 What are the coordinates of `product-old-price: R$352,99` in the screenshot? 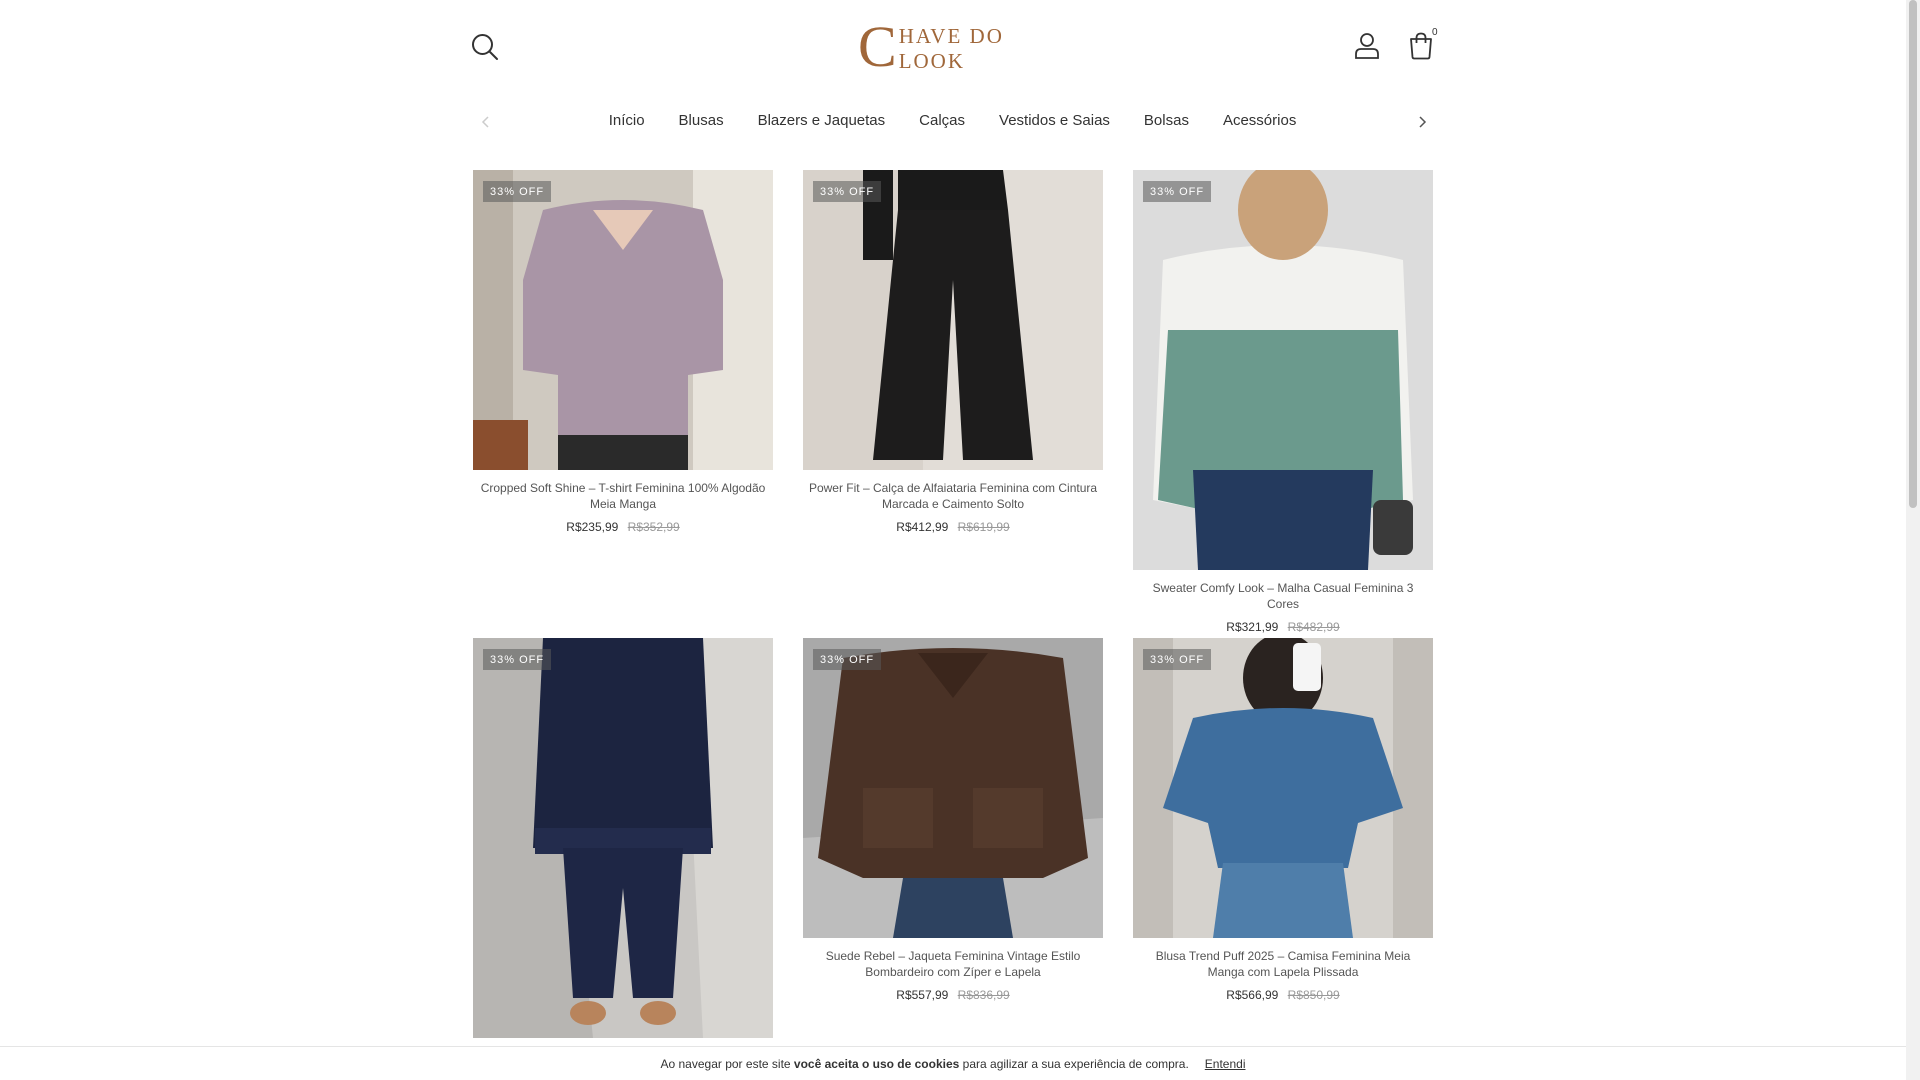 It's located at (653, 527).